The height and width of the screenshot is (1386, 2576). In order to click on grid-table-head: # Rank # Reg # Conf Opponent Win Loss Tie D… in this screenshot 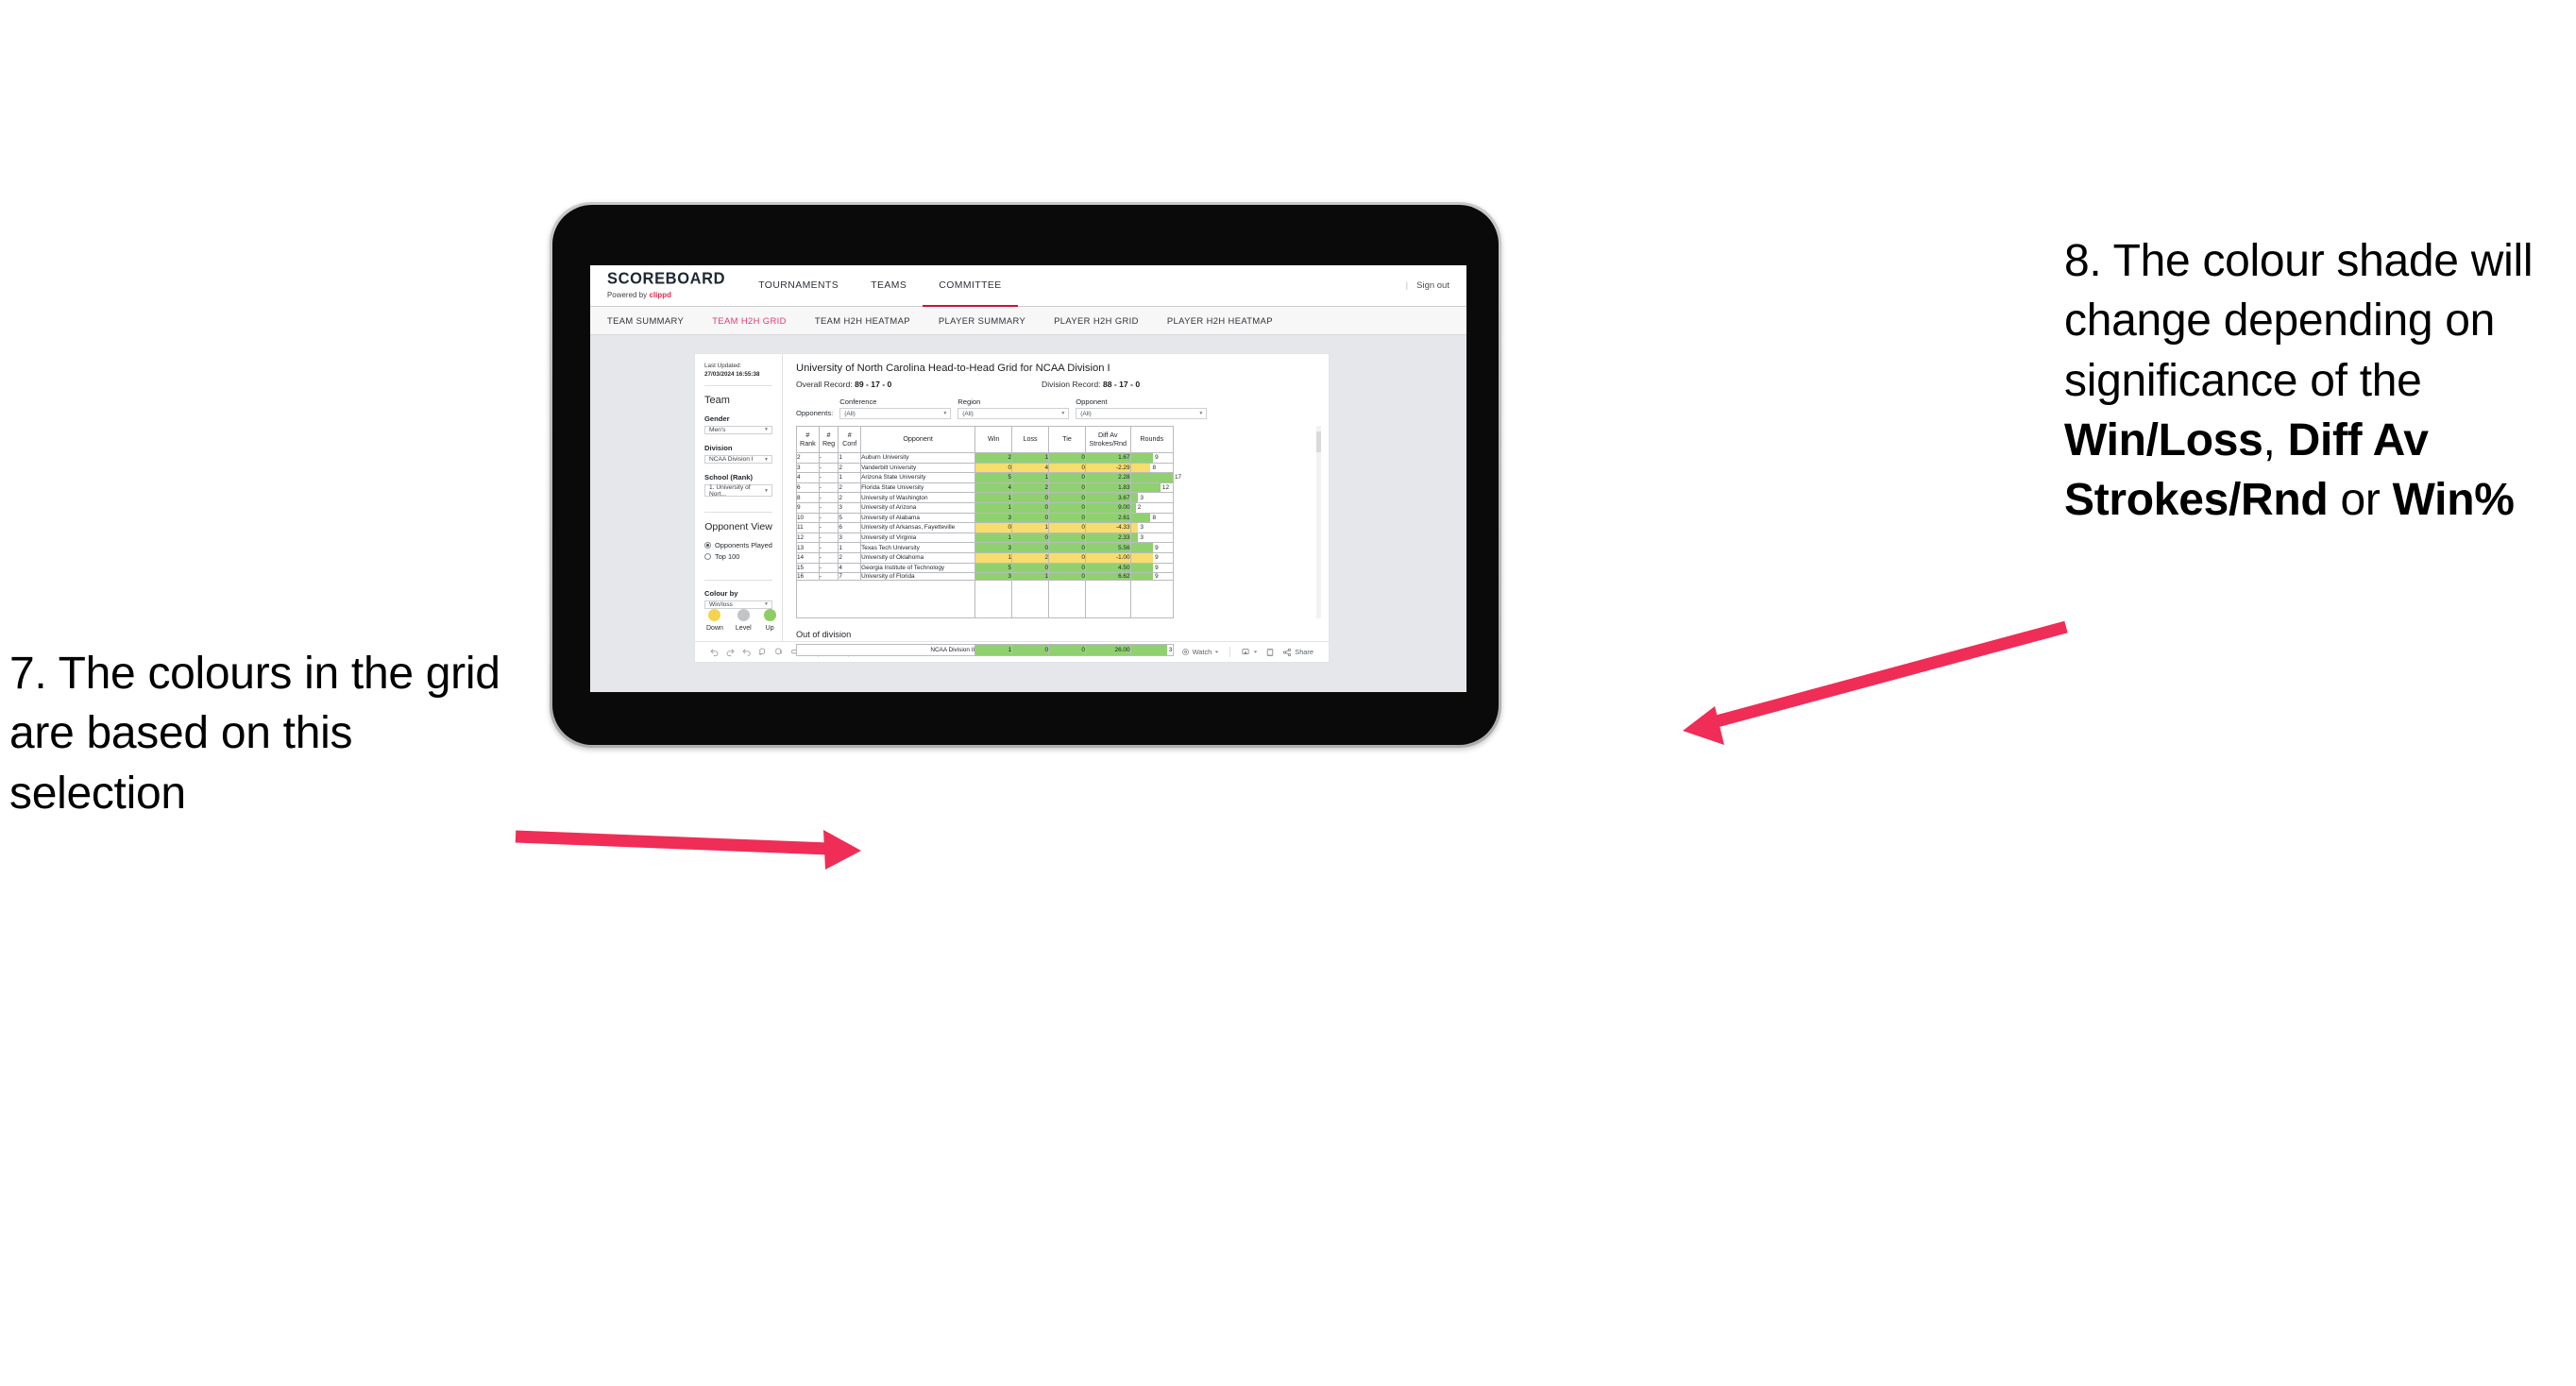, I will do `click(985, 440)`.